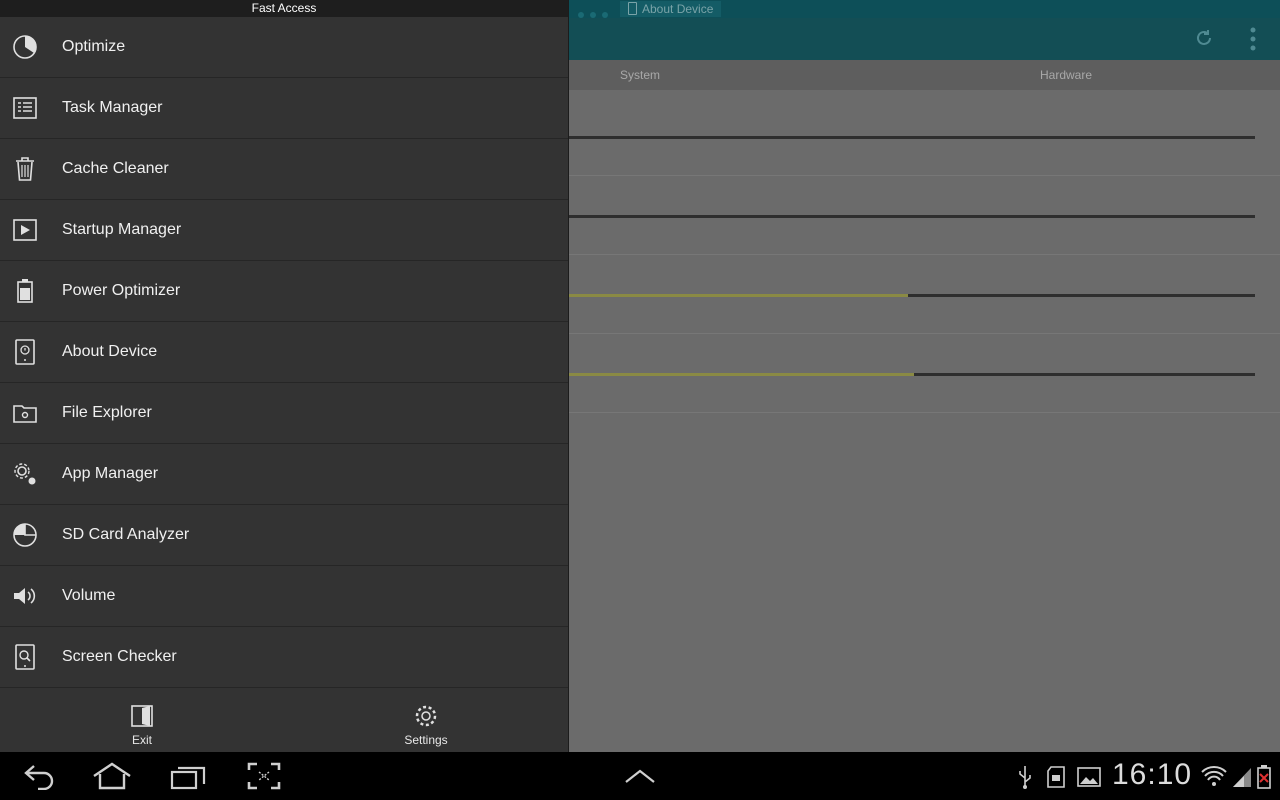 This screenshot has height=800, width=1280. I want to click on exit-button: Exit, so click(142, 721).